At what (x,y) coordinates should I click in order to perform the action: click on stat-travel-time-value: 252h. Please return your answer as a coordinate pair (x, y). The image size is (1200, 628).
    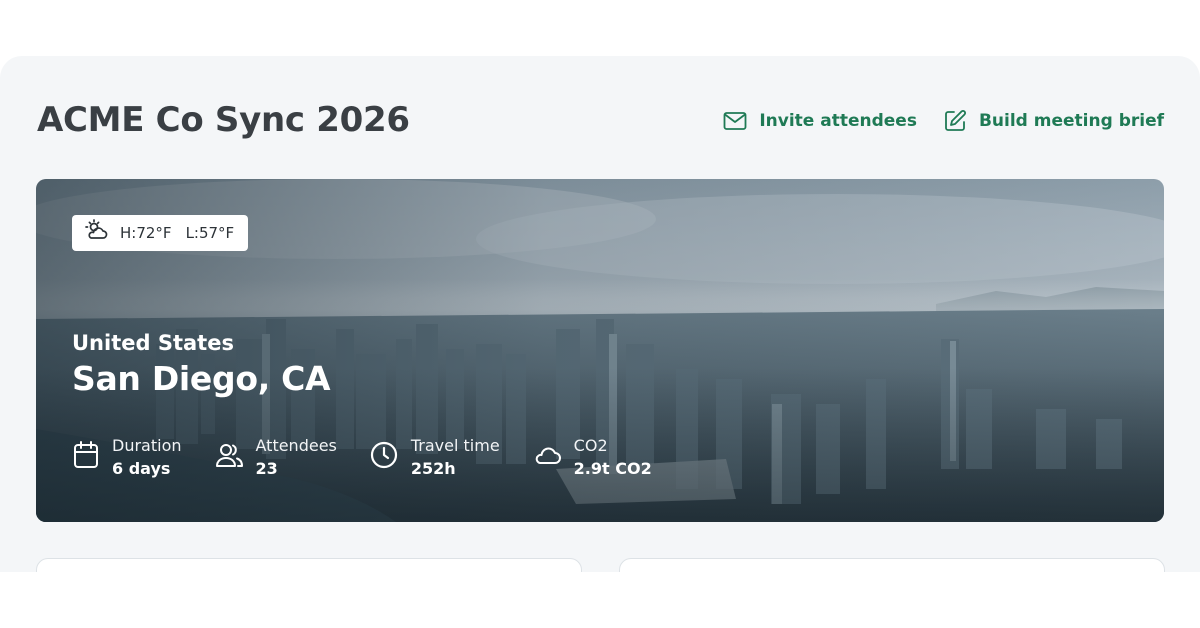
    Looking at the image, I should click on (433, 468).